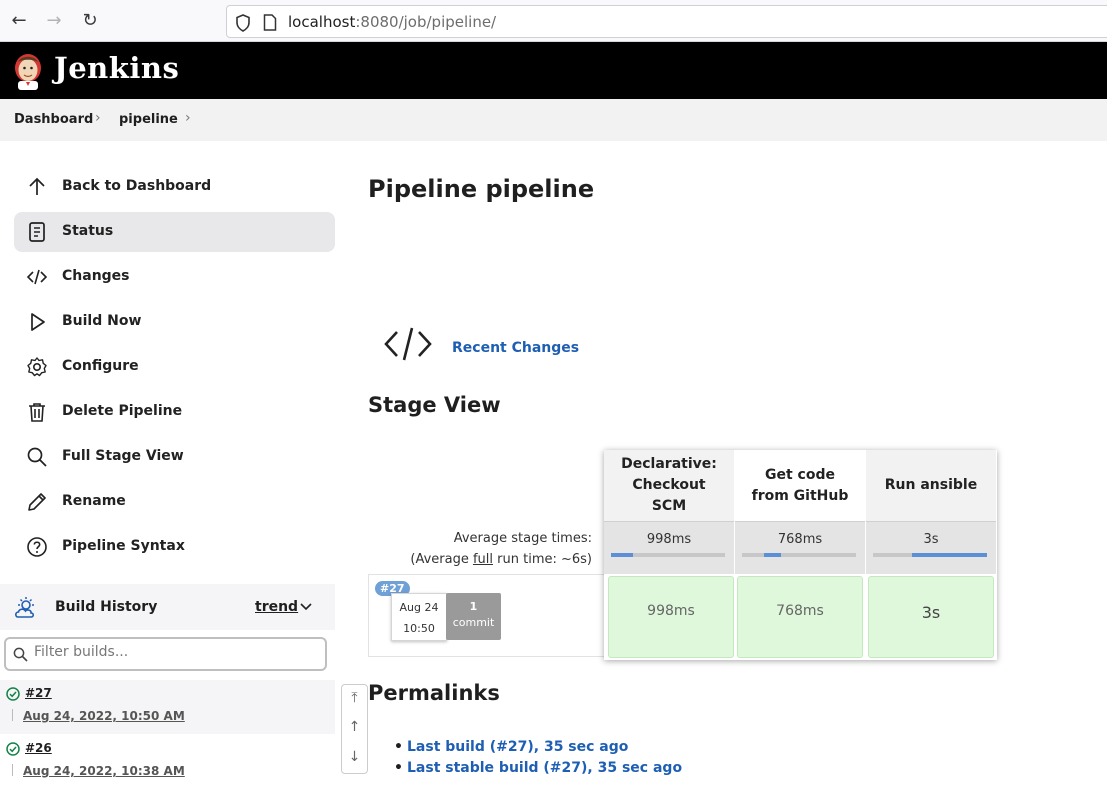 The width and height of the screenshot is (1107, 789). Describe the element at coordinates (800, 547) in the screenshot. I see `stage-average: 768ms` at that location.